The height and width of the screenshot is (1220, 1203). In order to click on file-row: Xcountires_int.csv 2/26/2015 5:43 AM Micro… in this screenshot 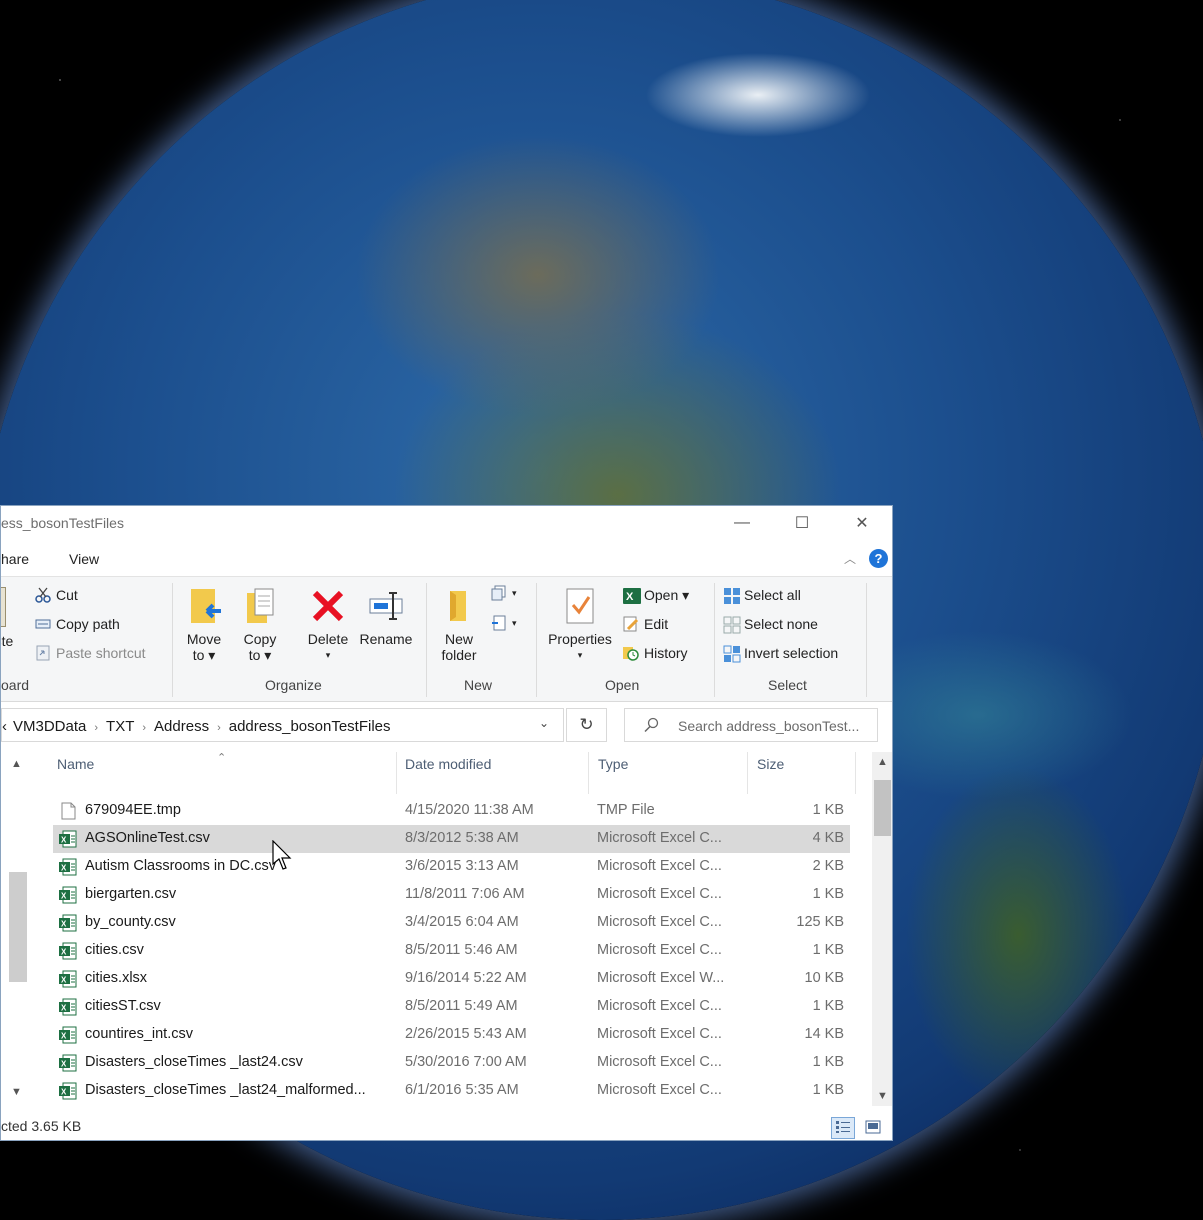, I will do `click(451, 1035)`.